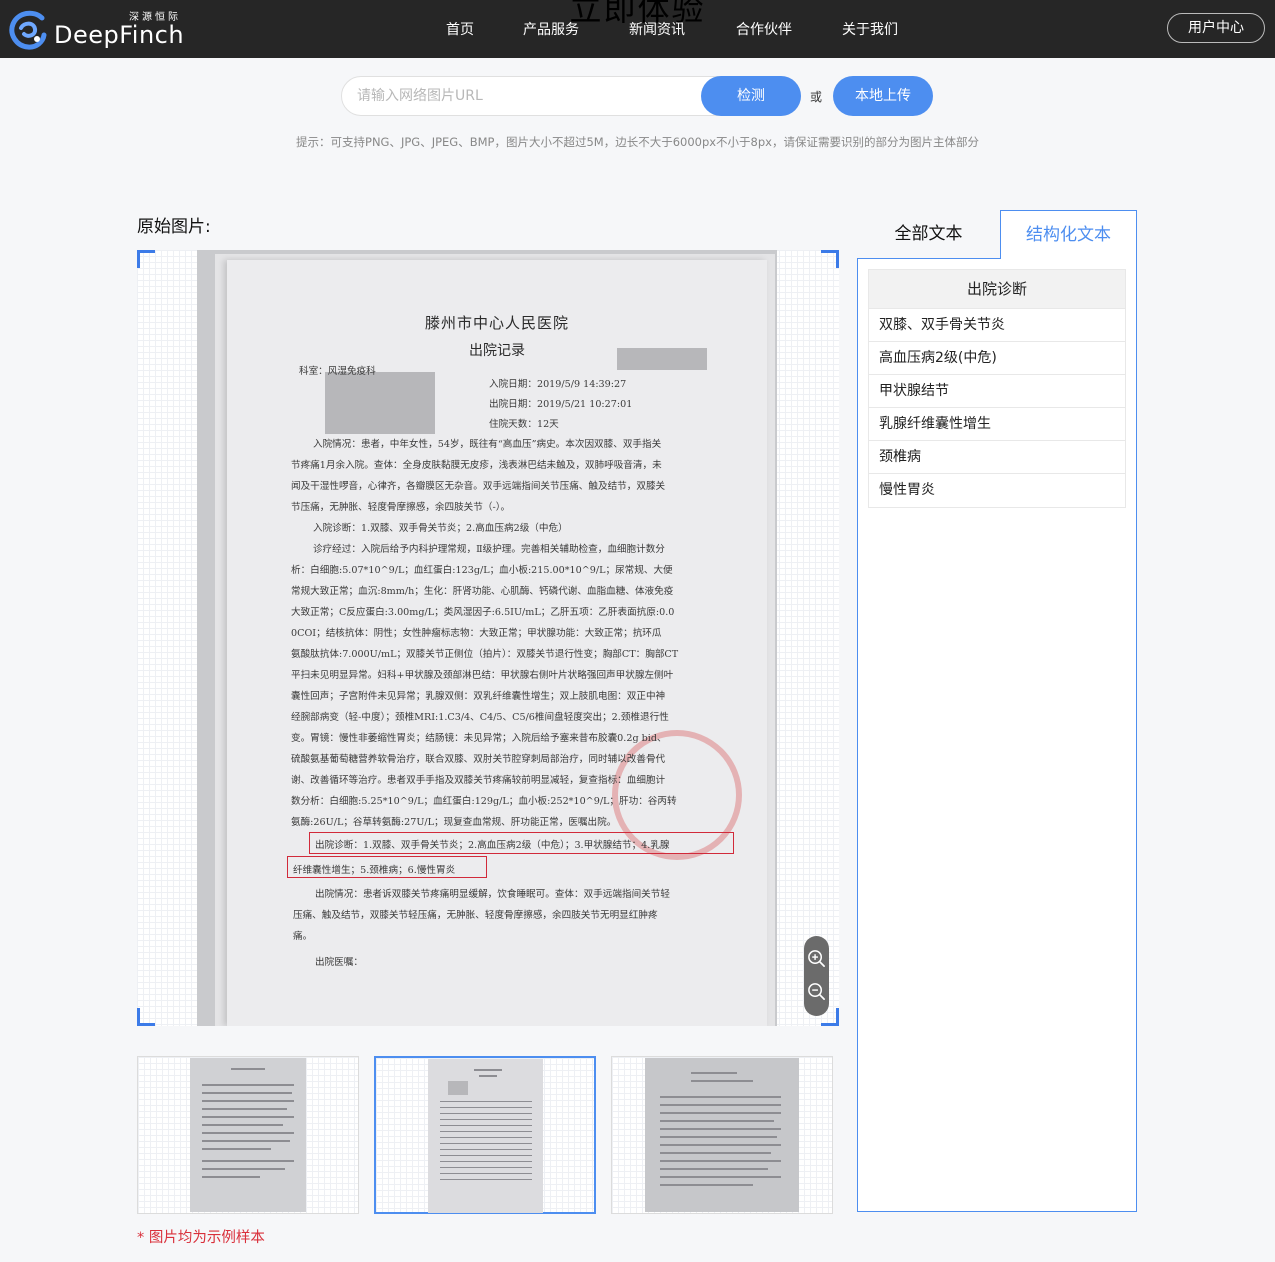 The height and width of the screenshot is (1262, 1275). What do you see at coordinates (657, 29) in the screenshot?
I see `nav-item-news: 新闻资讯` at bounding box center [657, 29].